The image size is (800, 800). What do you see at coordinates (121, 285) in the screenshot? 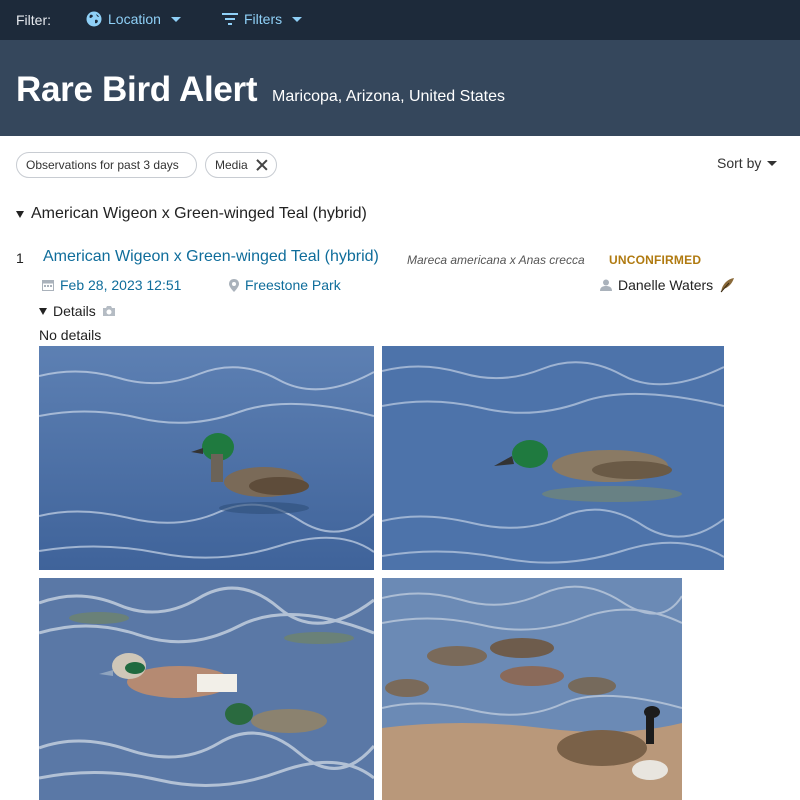
I see `observation-date: Feb 28, 2023 12:51` at bounding box center [121, 285].